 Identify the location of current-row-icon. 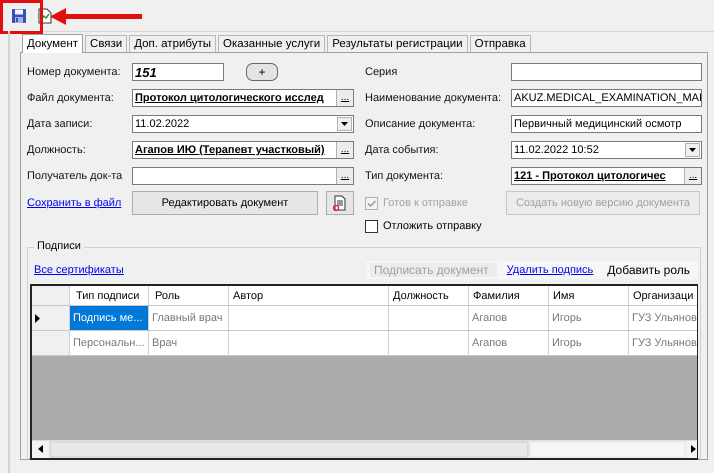
(37, 318).